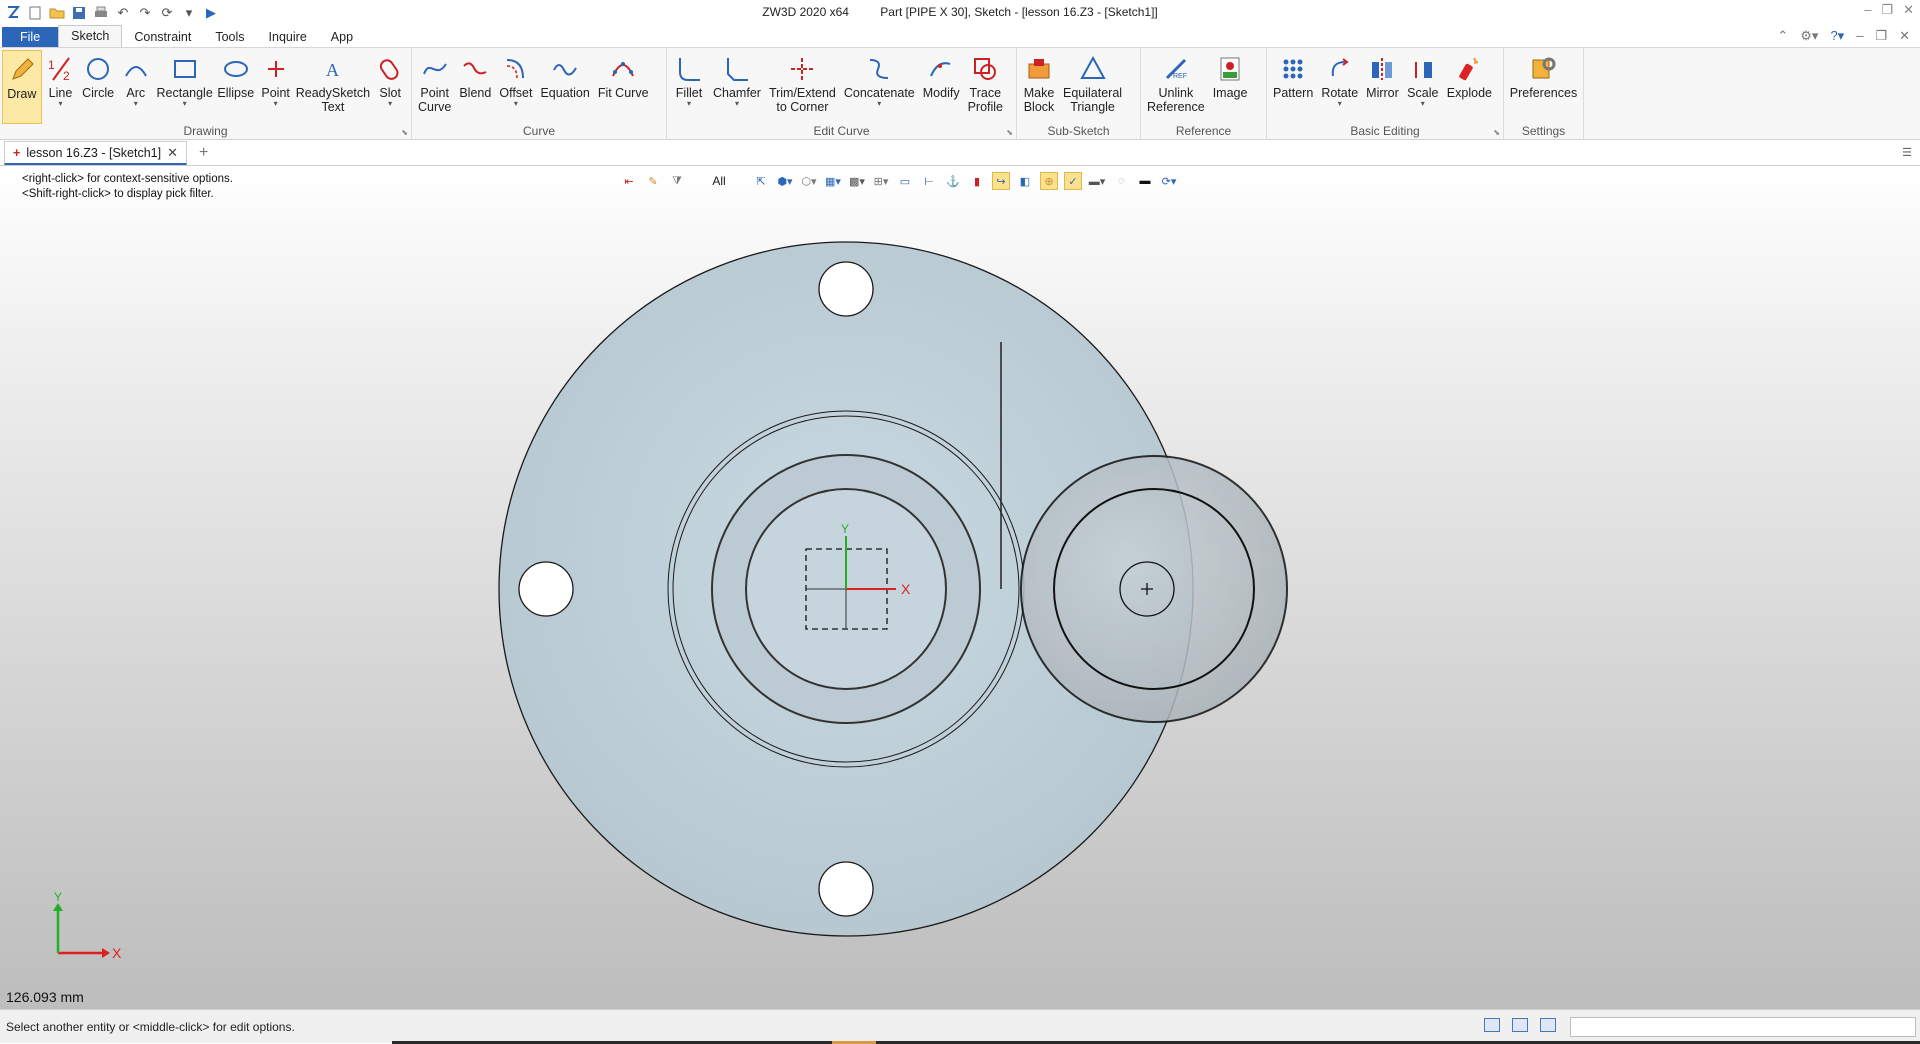 This screenshot has height=1044, width=1920. Describe the element at coordinates (342, 37) in the screenshot. I see `tab-app: App` at that location.